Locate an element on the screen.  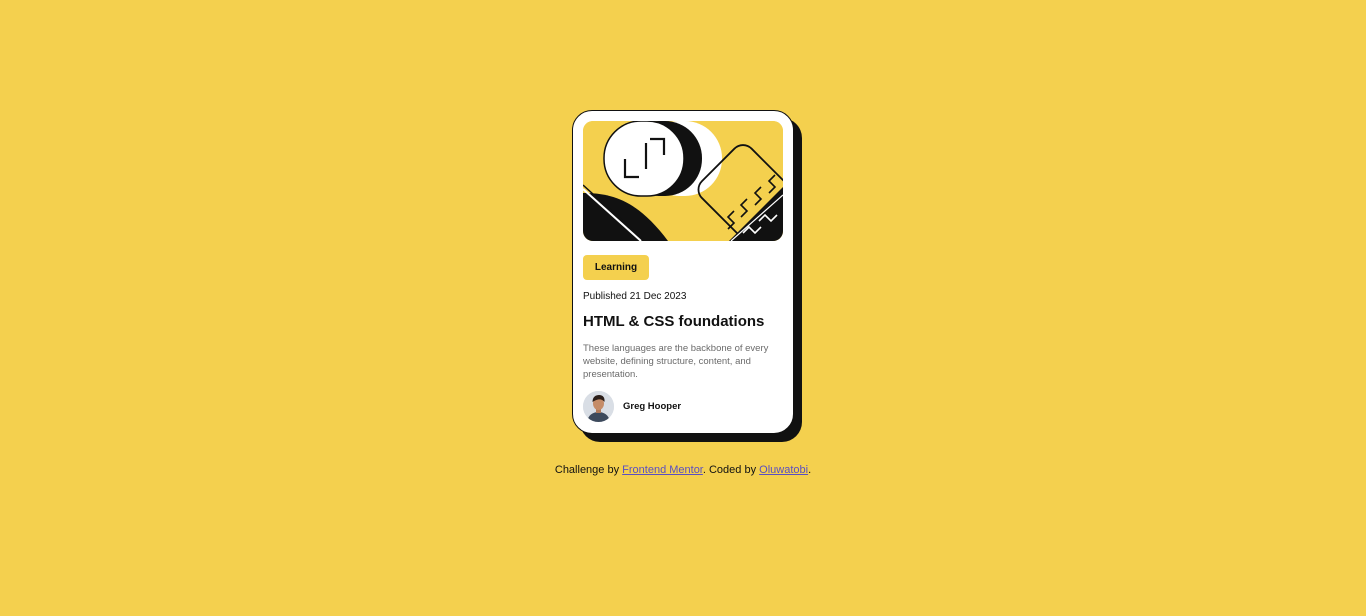
author-avatar is located at coordinates (598, 406).